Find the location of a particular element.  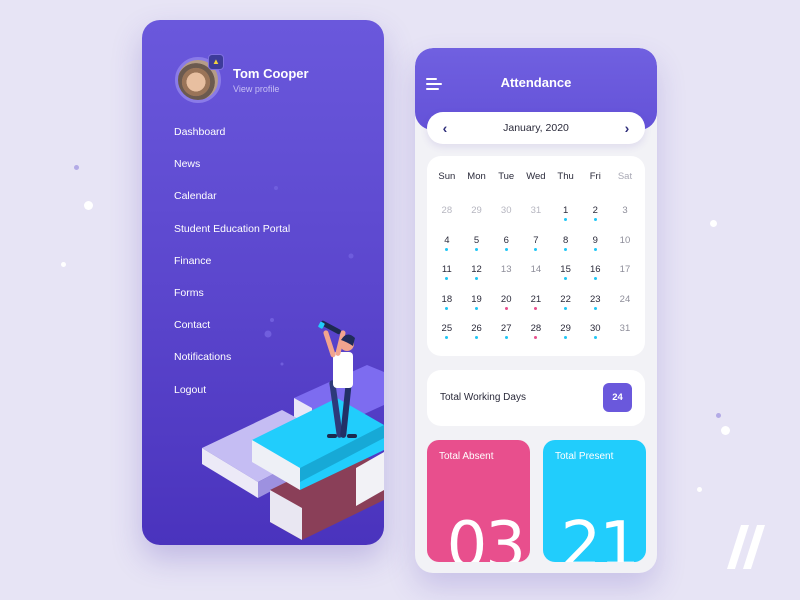

absent-dot-icon is located at coordinates (536, 308).